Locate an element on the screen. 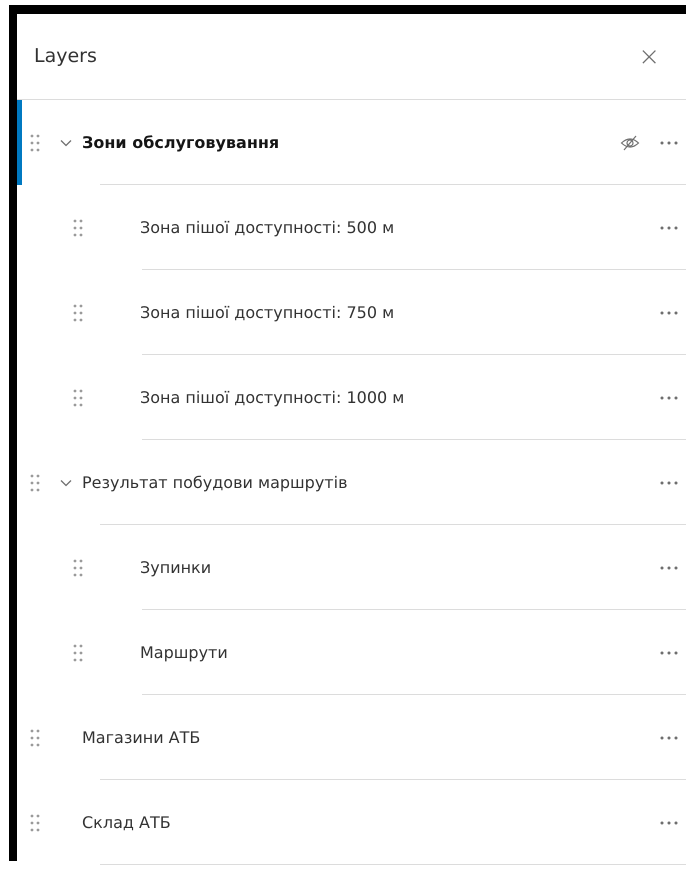  layer-title: Зони обслуговування is located at coordinates (351, 142).